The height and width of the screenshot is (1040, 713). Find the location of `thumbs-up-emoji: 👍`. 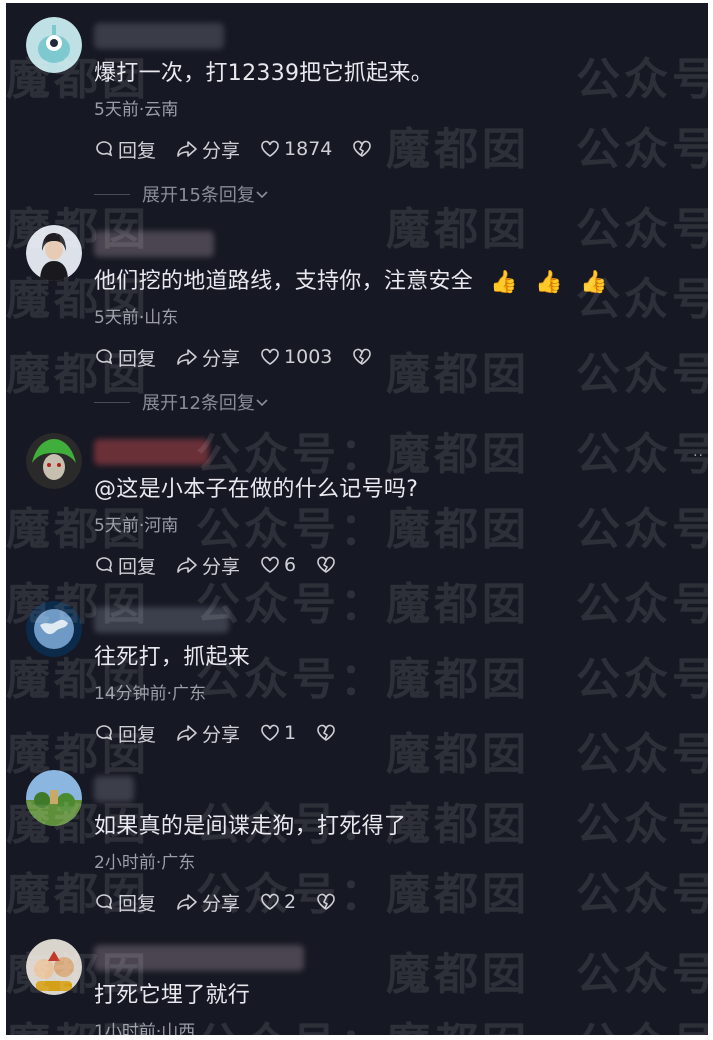

thumbs-up-emoji: 👍 is located at coordinates (549, 282).